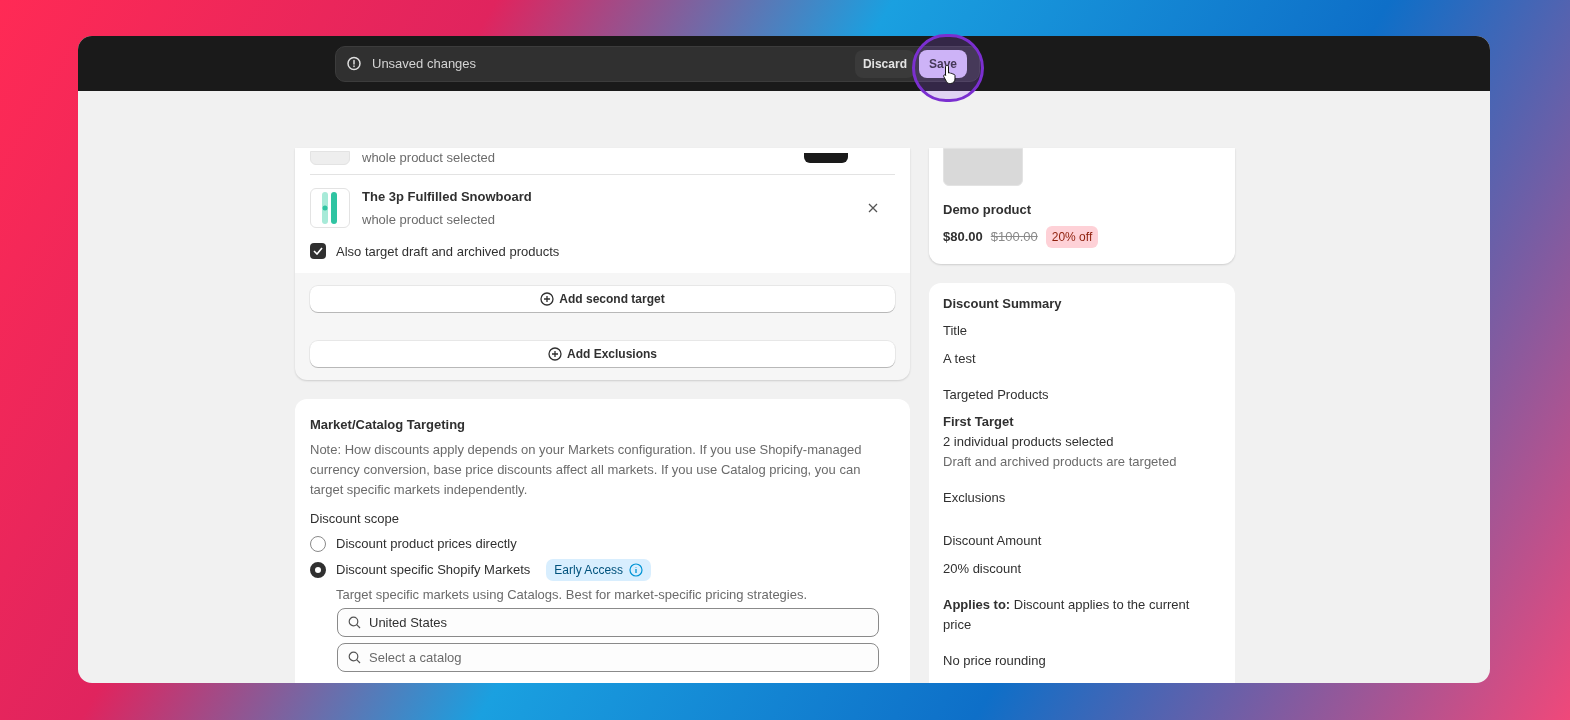  I want to click on summary-heading: Discount Amount, so click(993, 541).